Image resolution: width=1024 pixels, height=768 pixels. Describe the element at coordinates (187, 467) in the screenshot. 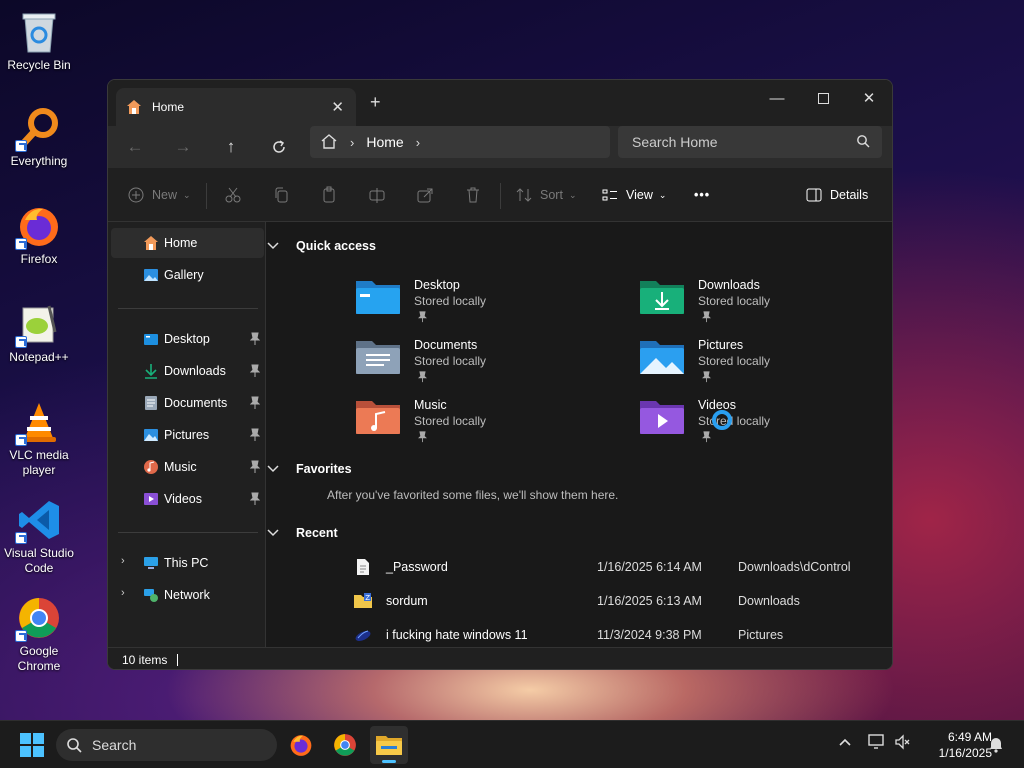

I see `sidebar-item-music: Music` at that location.